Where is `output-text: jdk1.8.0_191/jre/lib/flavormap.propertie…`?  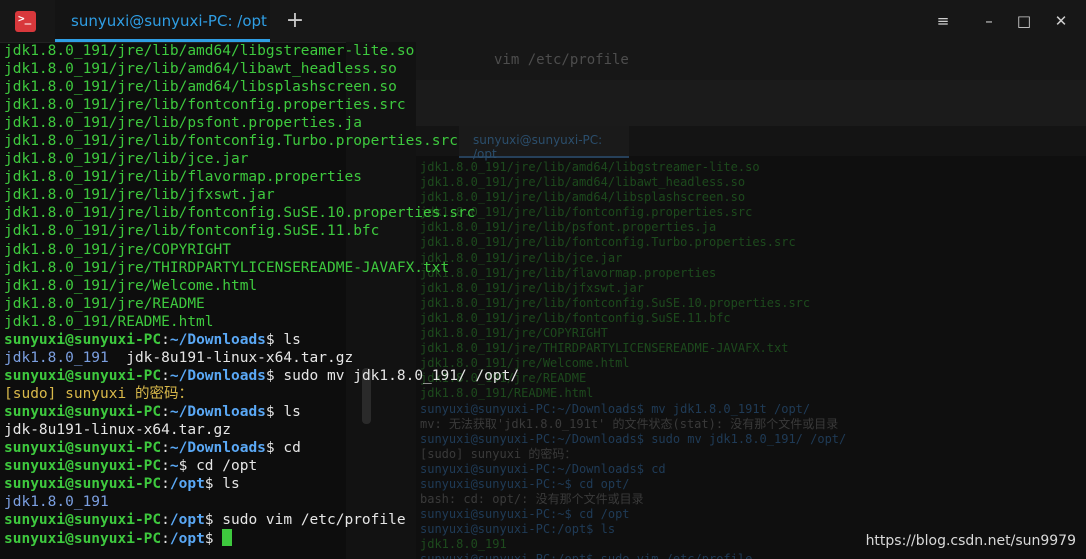 output-text: jdk1.8.0_191/jre/lib/flavormap.propertie… is located at coordinates (183, 177).